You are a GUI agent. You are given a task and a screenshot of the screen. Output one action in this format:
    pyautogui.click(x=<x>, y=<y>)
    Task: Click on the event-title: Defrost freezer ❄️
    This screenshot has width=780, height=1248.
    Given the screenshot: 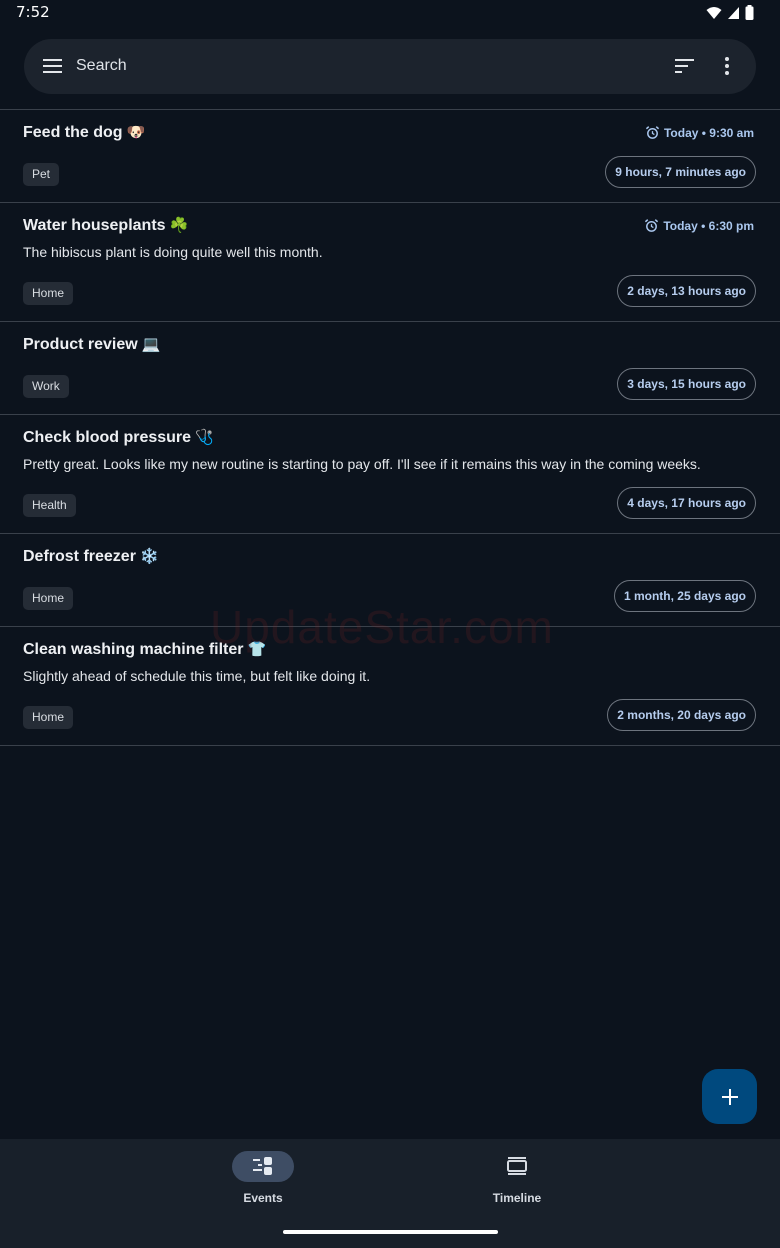 What is the action you would take?
    pyautogui.click(x=91, y=556)
    